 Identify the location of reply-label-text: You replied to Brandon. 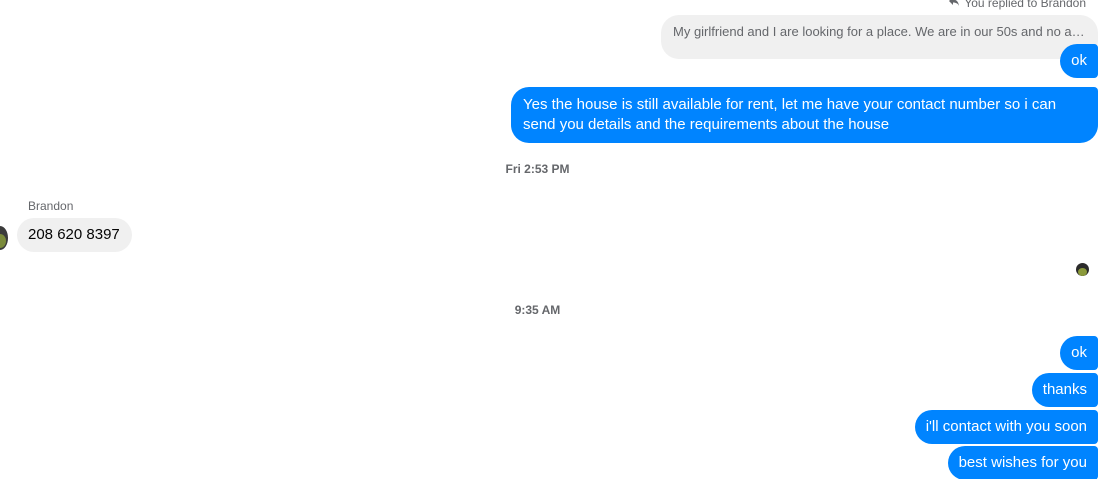
(1025, 5).